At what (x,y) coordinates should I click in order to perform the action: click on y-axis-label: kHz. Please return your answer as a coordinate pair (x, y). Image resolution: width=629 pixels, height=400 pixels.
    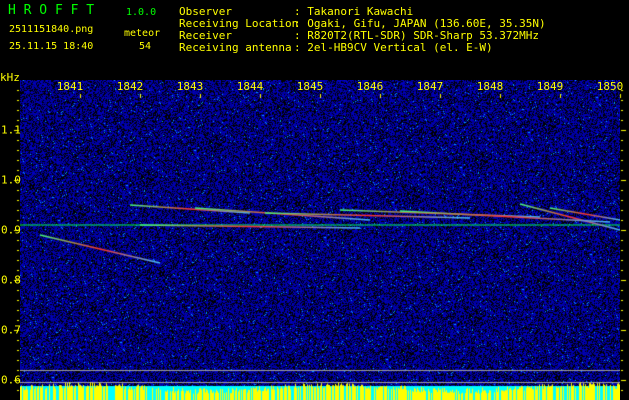
    Looking at the image, I should click on (10, 77).